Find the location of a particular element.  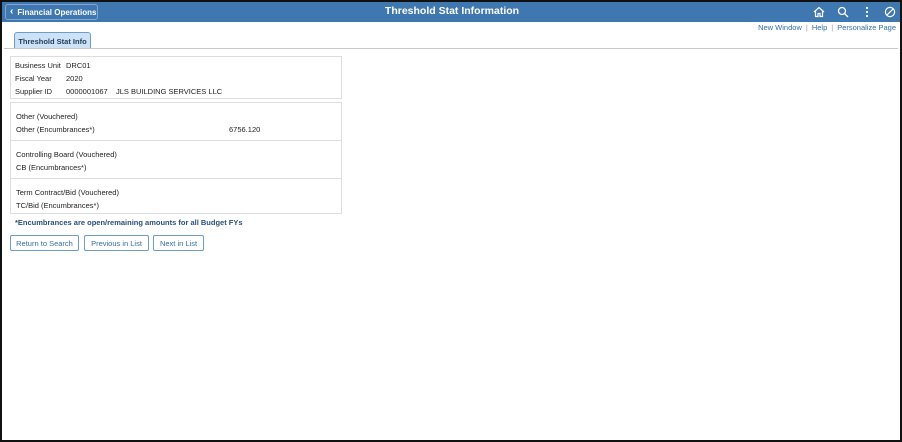

supplier-id-label: Supplier ID is located at coordinates (34, 91).